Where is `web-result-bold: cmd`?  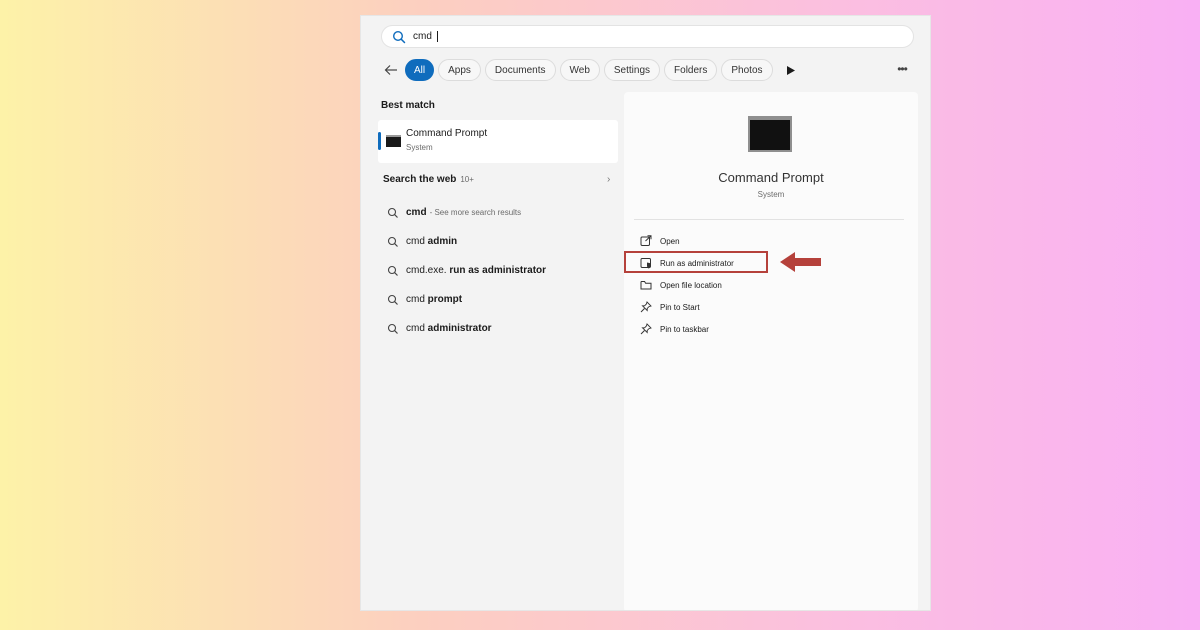
web-result-bold: cmd is located at coordinates (416, 212).